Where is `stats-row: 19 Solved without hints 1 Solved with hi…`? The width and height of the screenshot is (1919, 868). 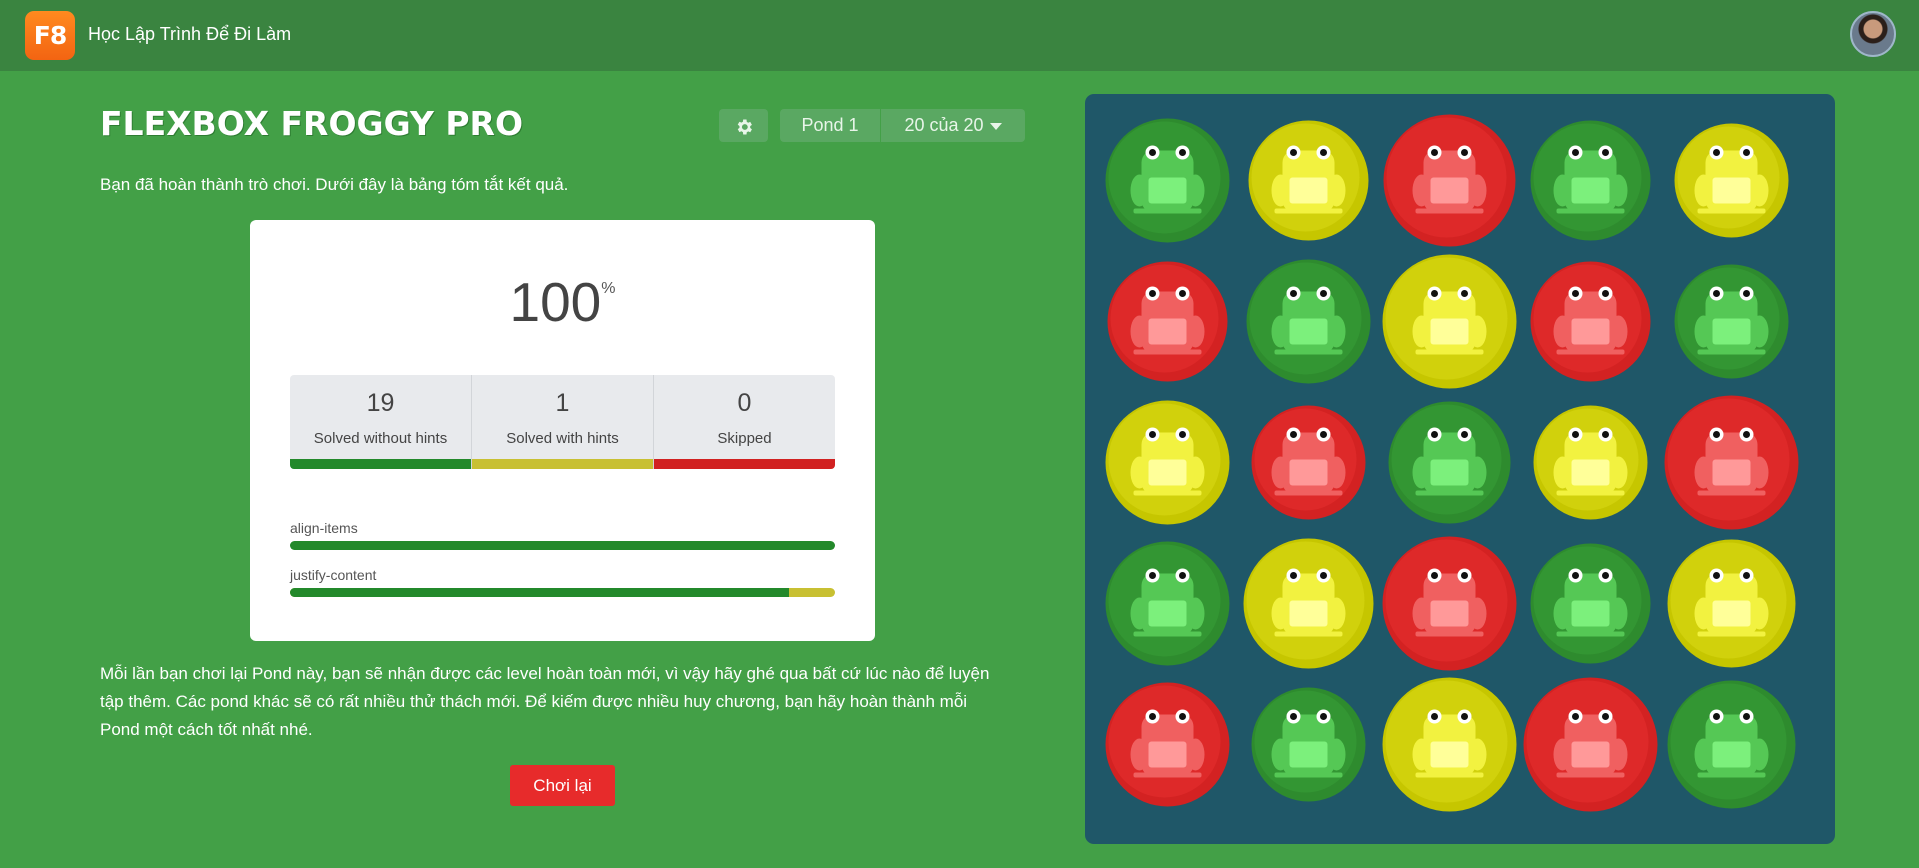
stats-row: 19 Solved without hints 1 Solved with hi… is located at coordinates (562, 422).